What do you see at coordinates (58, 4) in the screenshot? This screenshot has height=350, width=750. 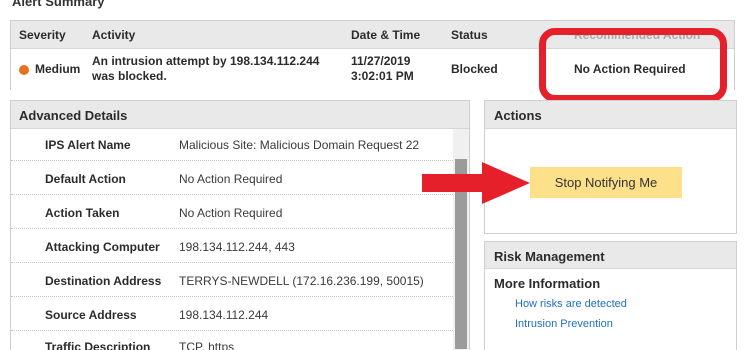 I see `section-title: Alert Summary` at bounding box center [58, 4].